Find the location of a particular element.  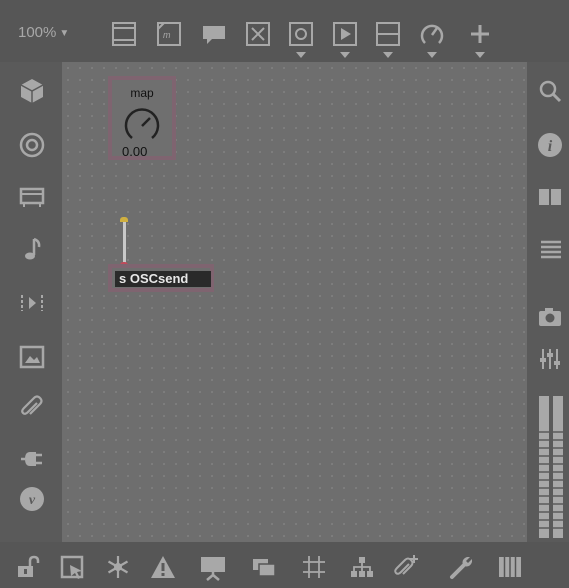

layers-icon is located at coordinates (264, 567).